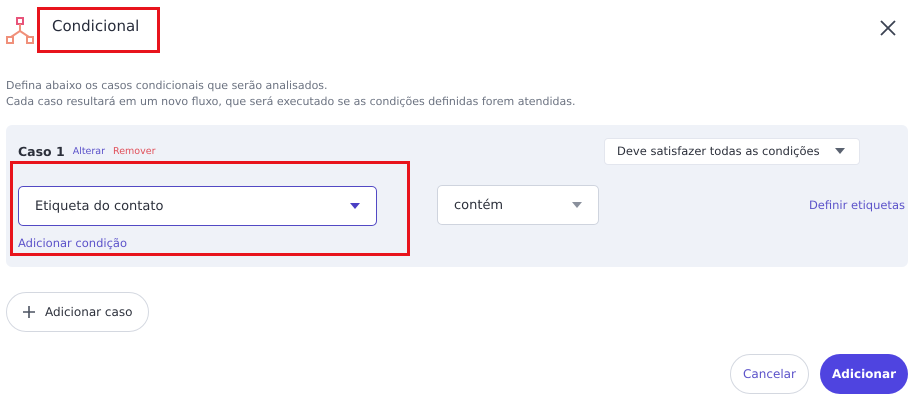  Describe the element at coordinates (134, 151) in the screenshot. I see `remove-link: Remover` at that location.